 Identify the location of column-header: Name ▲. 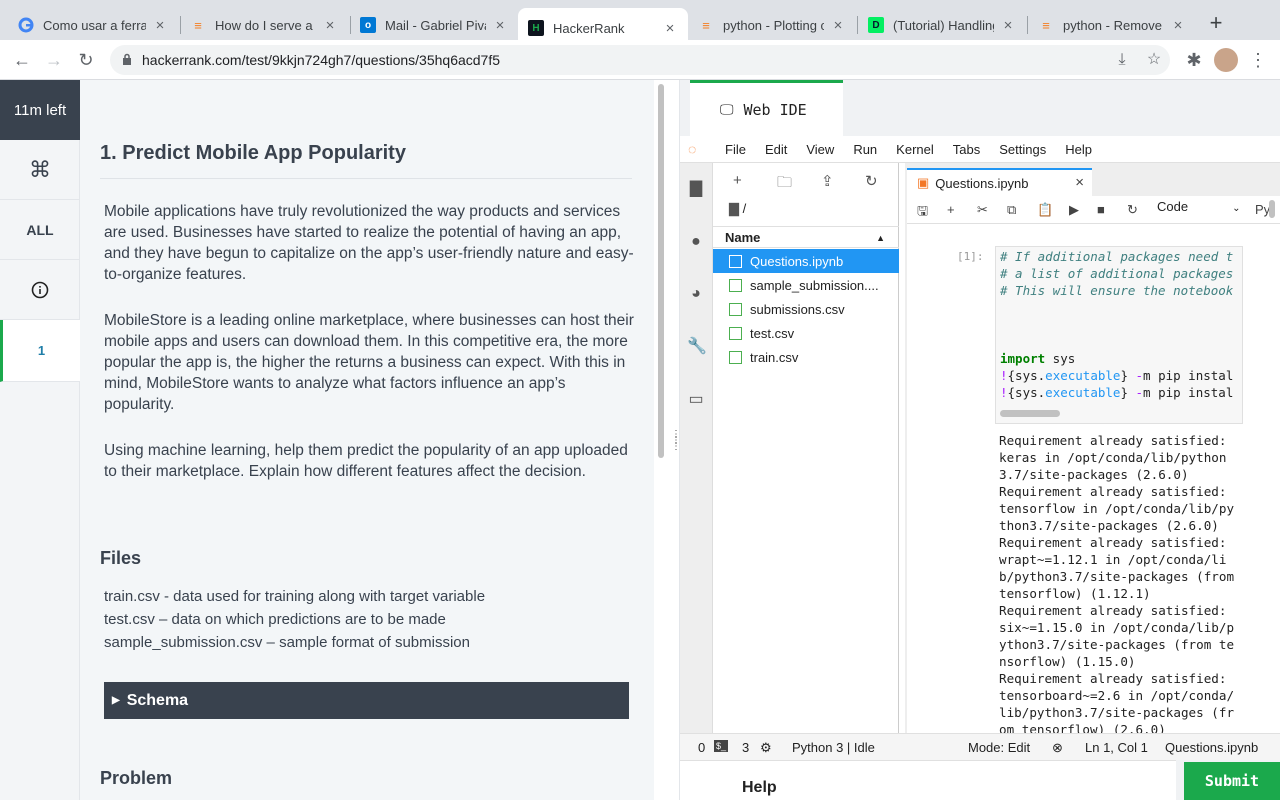
(806, 237).